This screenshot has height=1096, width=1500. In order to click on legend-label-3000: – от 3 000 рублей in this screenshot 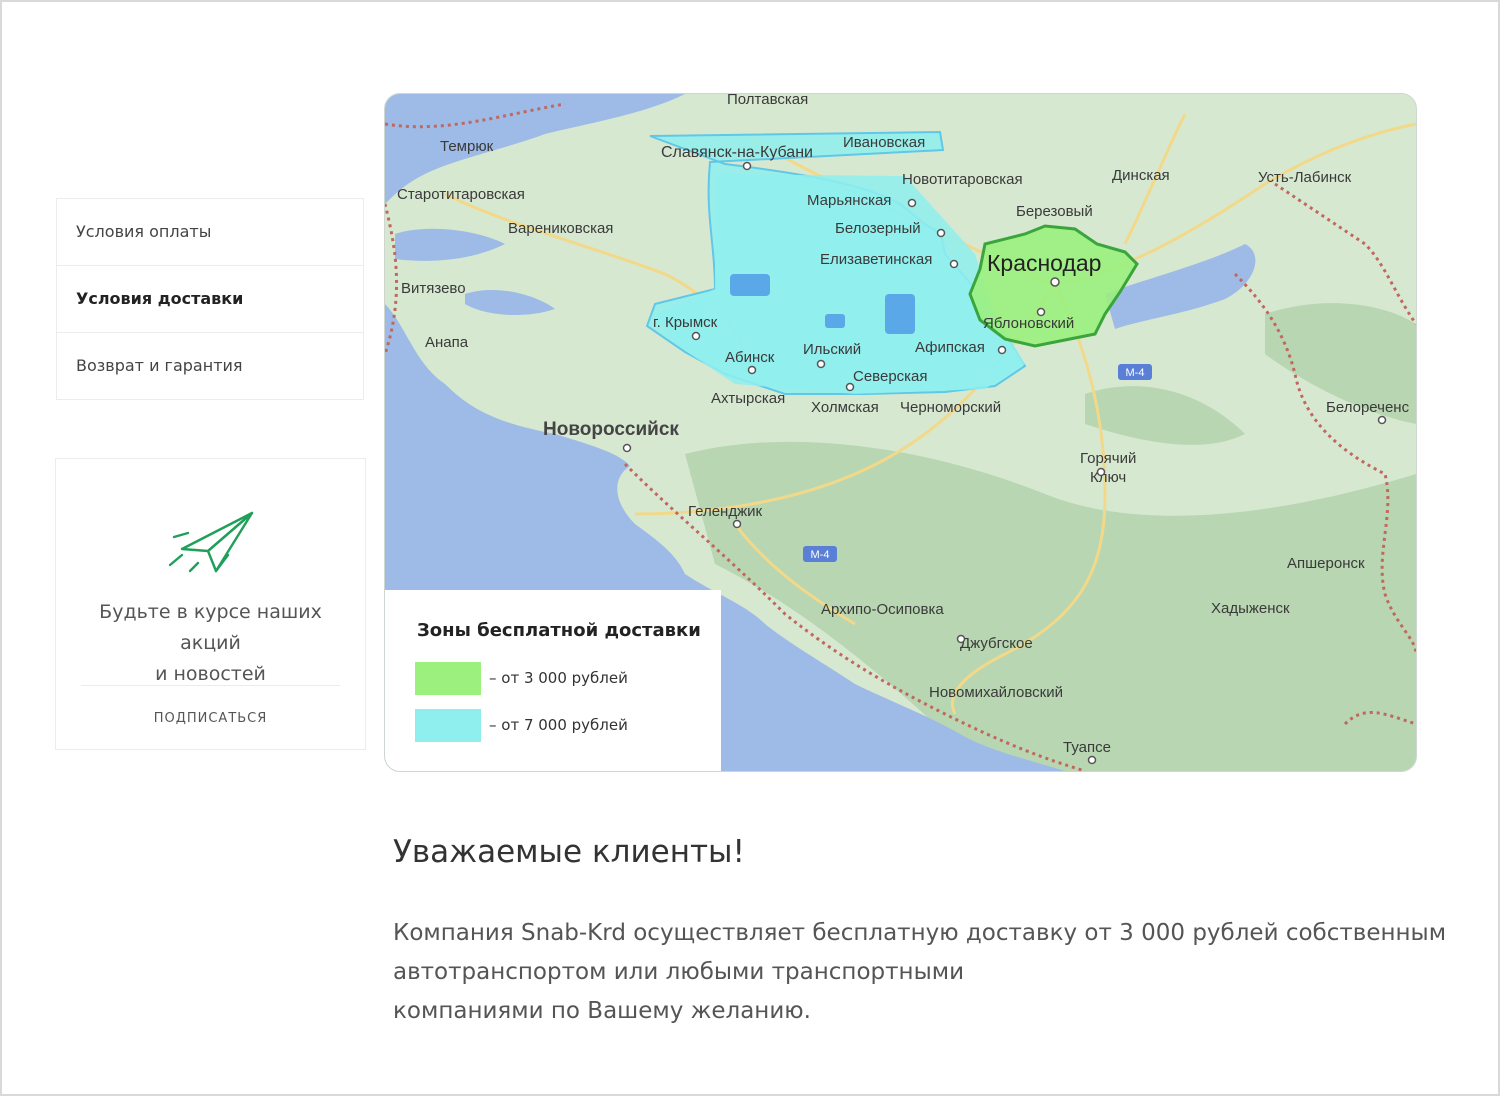, I will do `click(558, 678)`.